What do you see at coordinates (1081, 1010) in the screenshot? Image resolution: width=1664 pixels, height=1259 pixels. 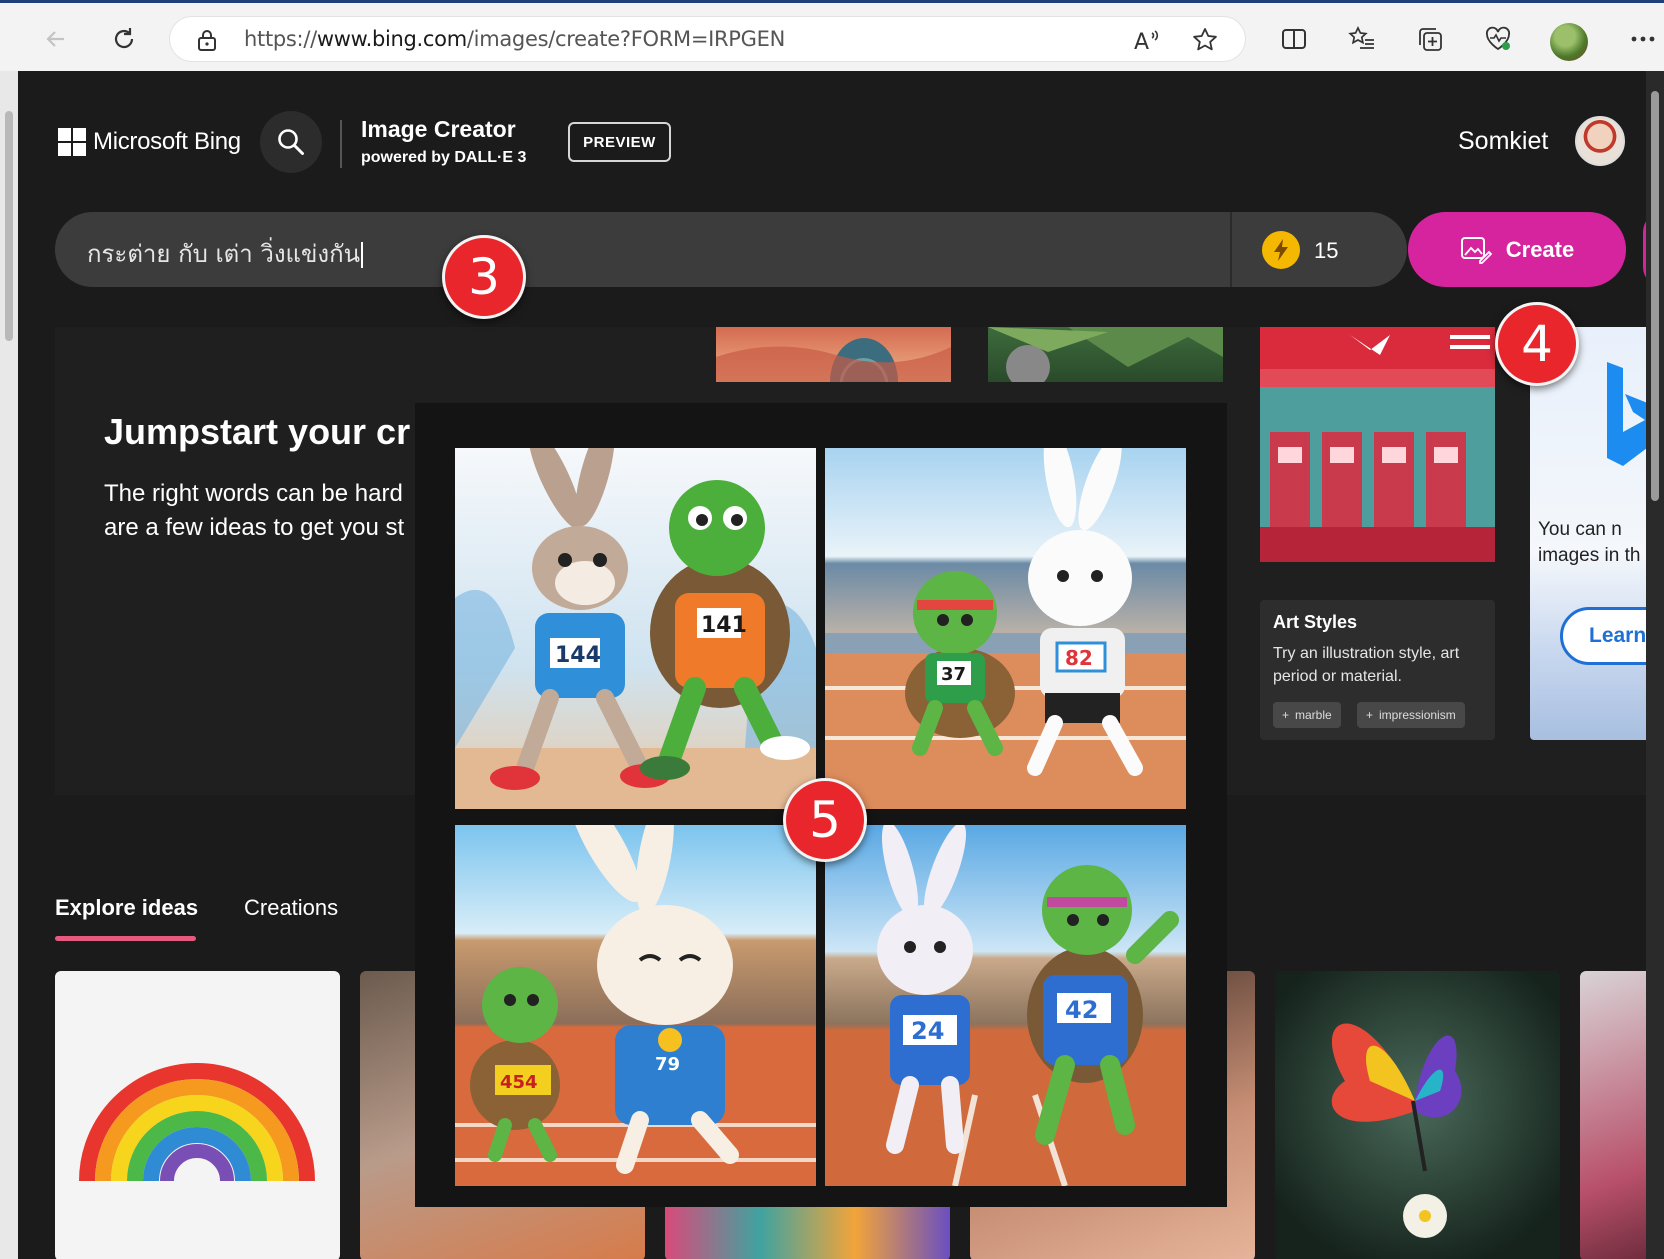 I see `result-4-turtle-bib: 42` at bounding box center [1081, 1010].